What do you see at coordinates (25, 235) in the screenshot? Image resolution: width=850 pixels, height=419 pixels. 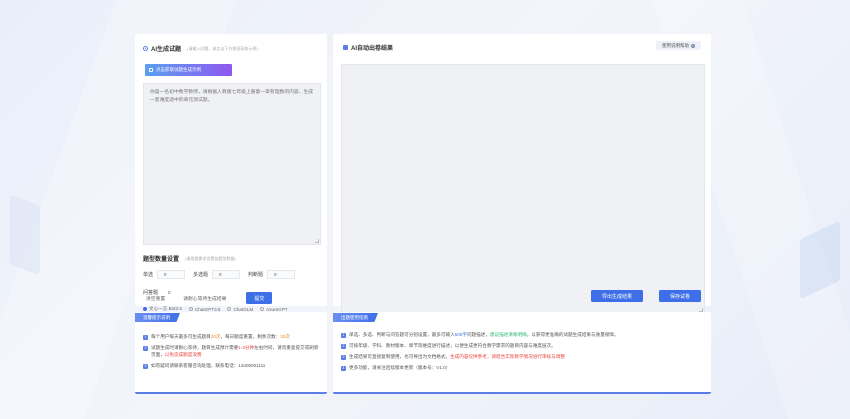 I see `background-decoration` at bounding box center [25, 235].